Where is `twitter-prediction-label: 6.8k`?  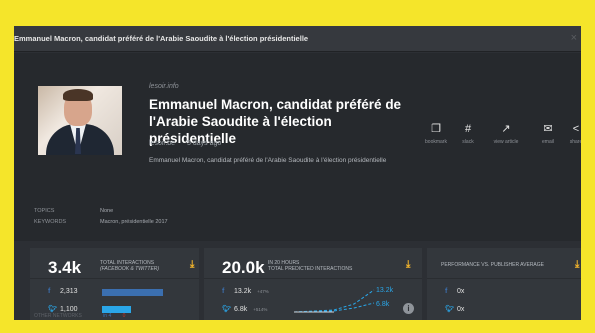 twitter-prediction-label: 6.8k is located at coordinates (383, 304).